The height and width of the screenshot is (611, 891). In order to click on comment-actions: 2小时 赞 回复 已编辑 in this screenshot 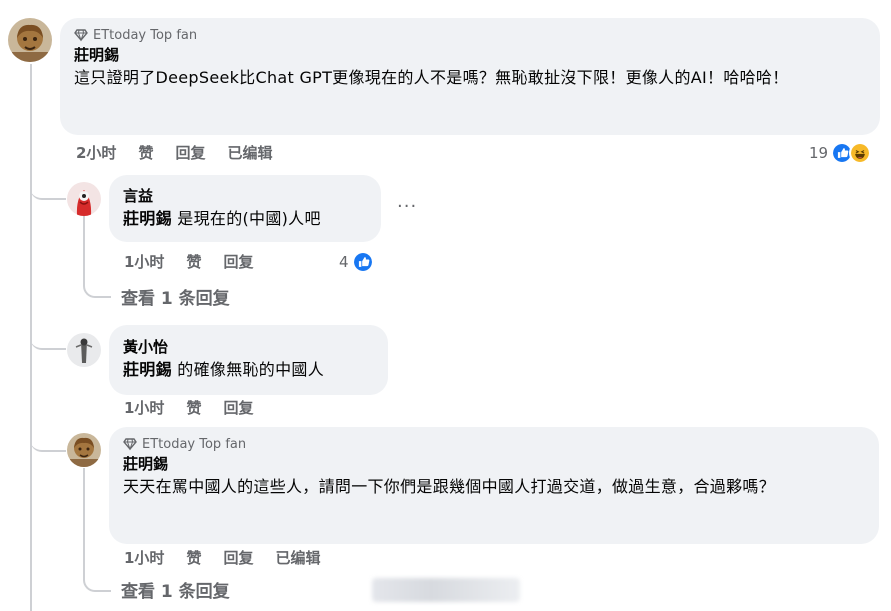, I will do `click(185, 153)`.